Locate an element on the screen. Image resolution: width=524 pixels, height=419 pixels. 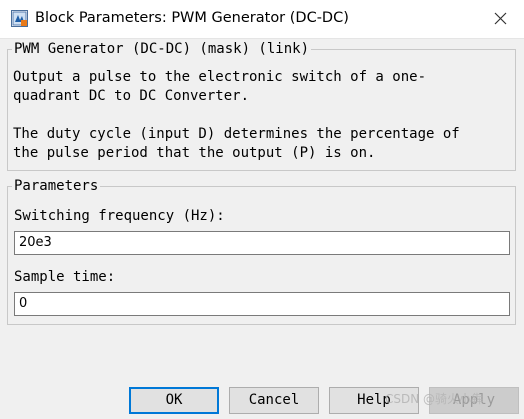
close-icon is located at coordinates (500, 18).